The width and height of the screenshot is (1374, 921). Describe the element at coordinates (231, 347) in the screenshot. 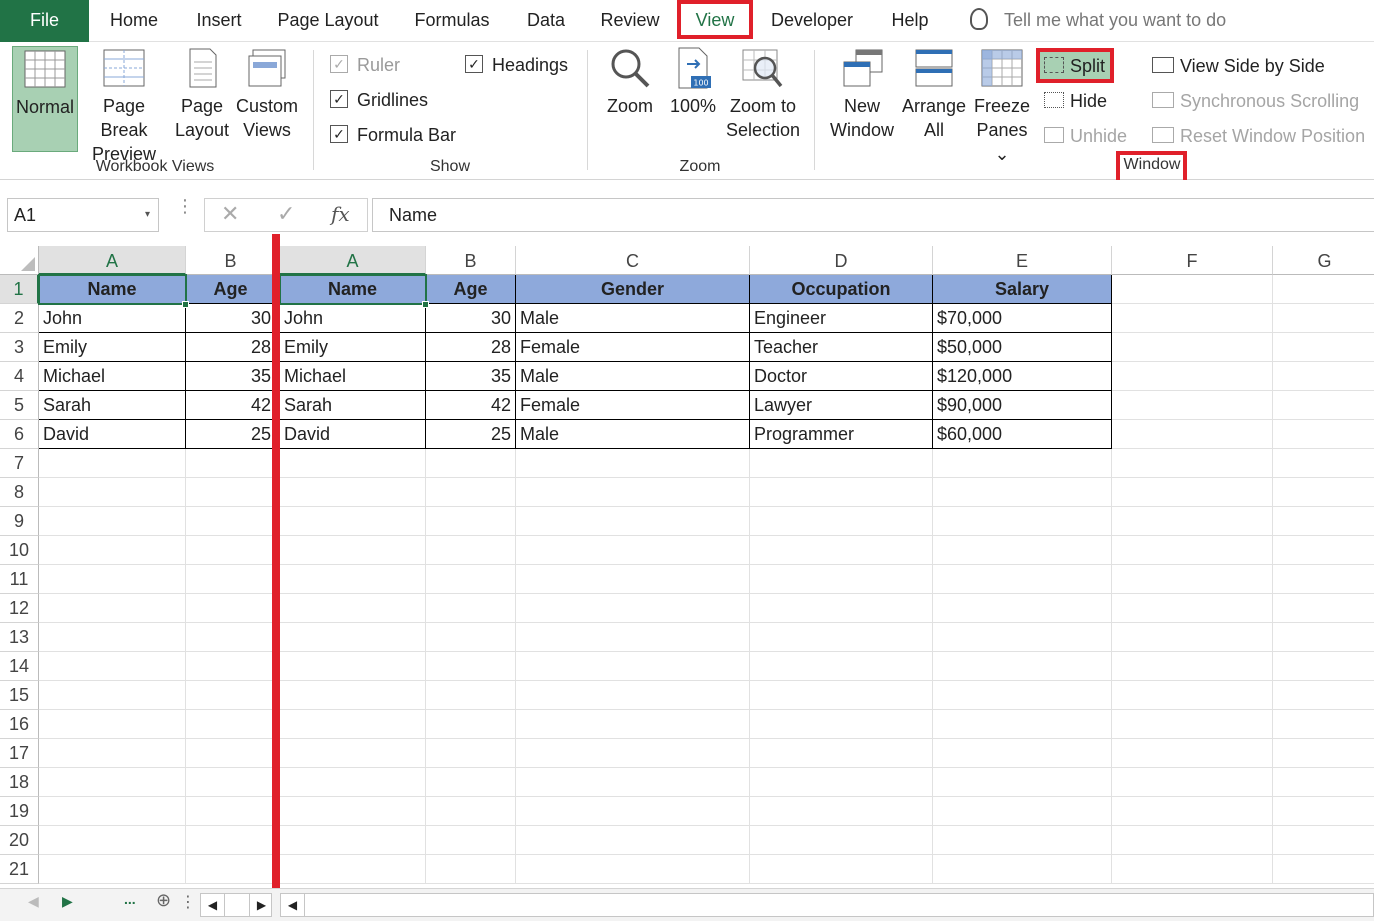

I see `table-cell: 28` at that location.